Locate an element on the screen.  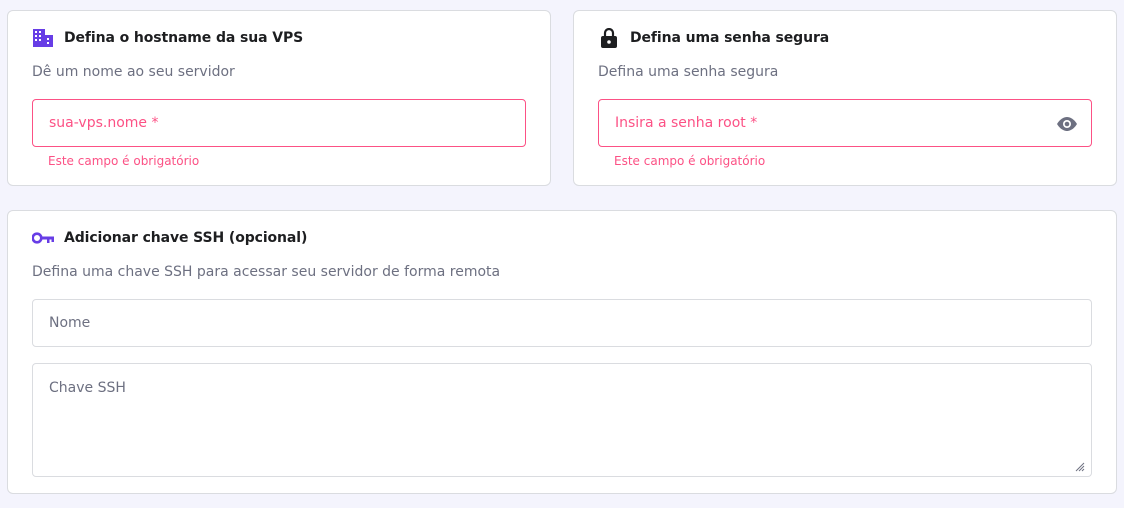
password-card-header: Defina uma senha segura is located at coordinates (713, 38).